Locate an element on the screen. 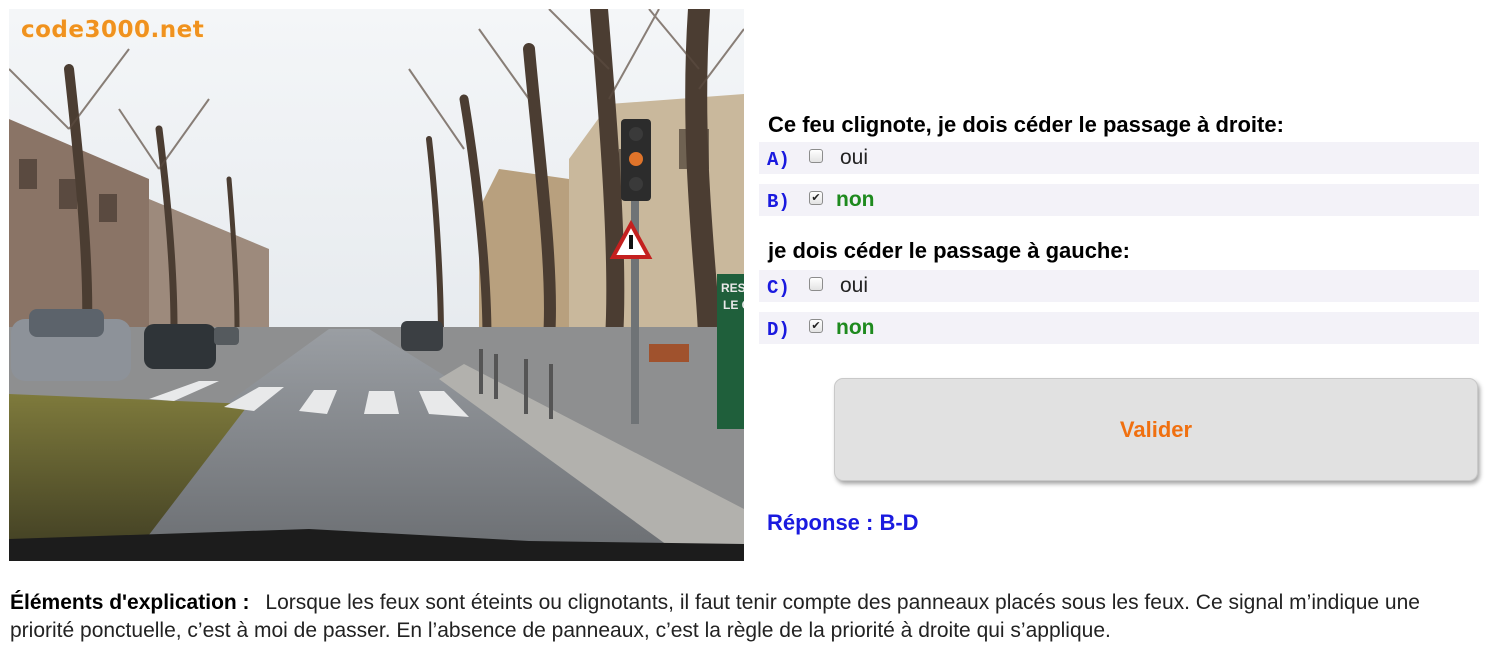 Image resolution: width=1493 pixels, height=652 pixels. checkbox-c is located at coordinates (816, 284).